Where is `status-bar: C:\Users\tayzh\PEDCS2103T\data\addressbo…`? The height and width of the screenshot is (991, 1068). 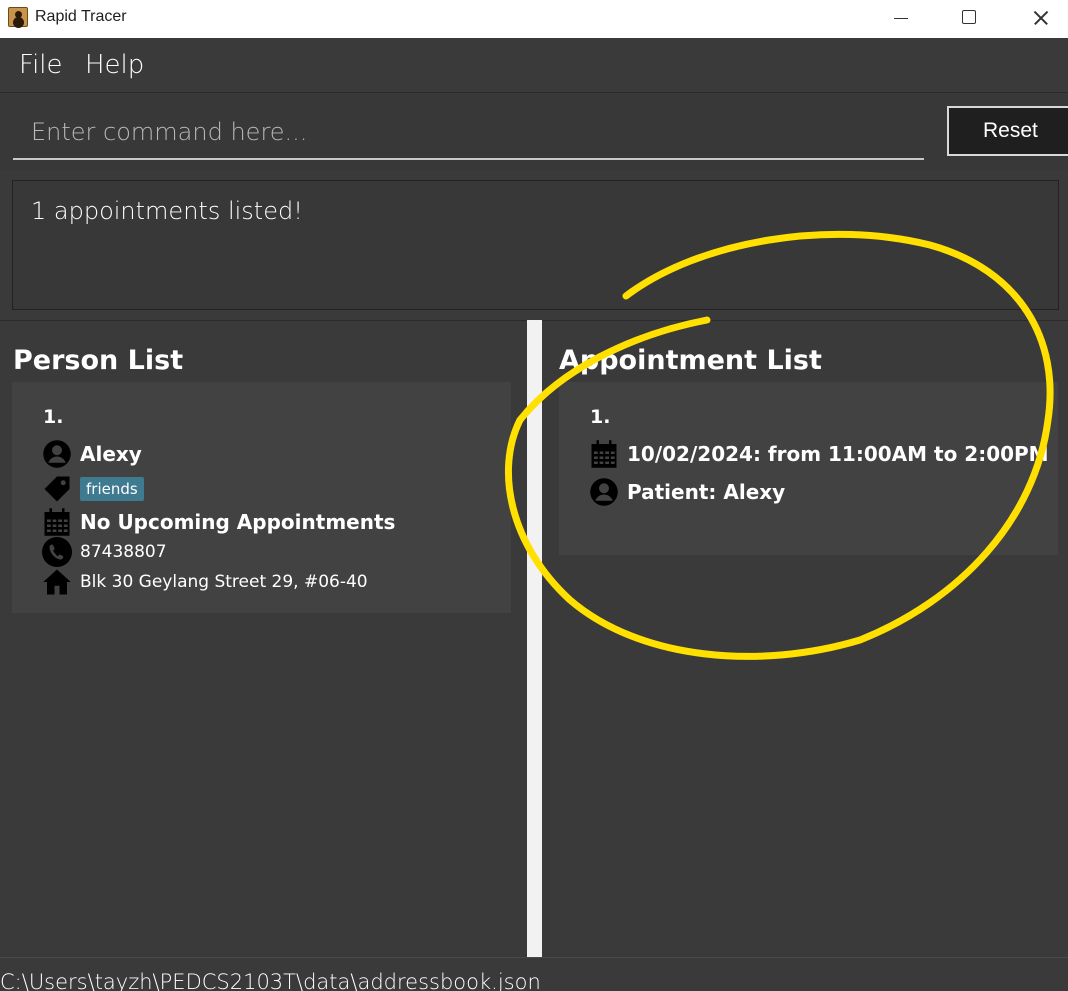 status-bar: C:\Users\tayzh\PEDCS2103T\data\addressbo… is located at coordinates (534, 974).